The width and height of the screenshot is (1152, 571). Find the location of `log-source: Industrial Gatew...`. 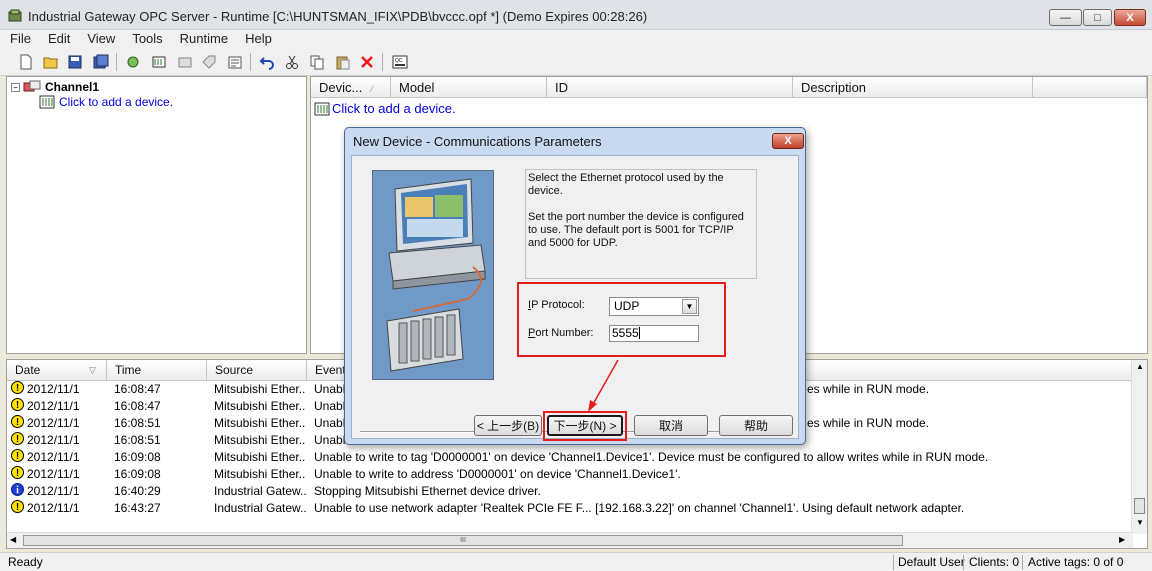

log-source: Industrial Gatew... is located at coordinates (260, 508).